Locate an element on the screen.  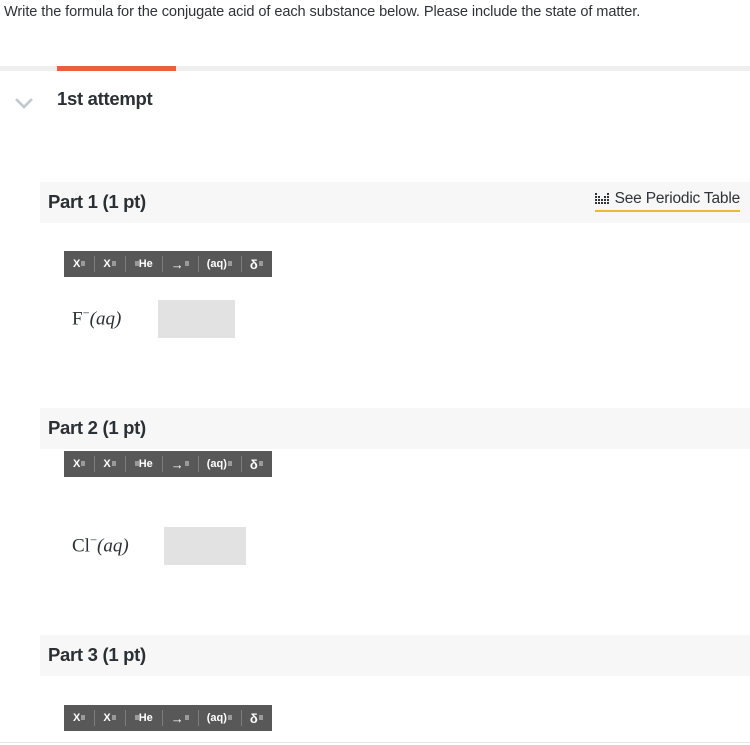
answer-row: F−(aq) is located at coordinates (375, 320).